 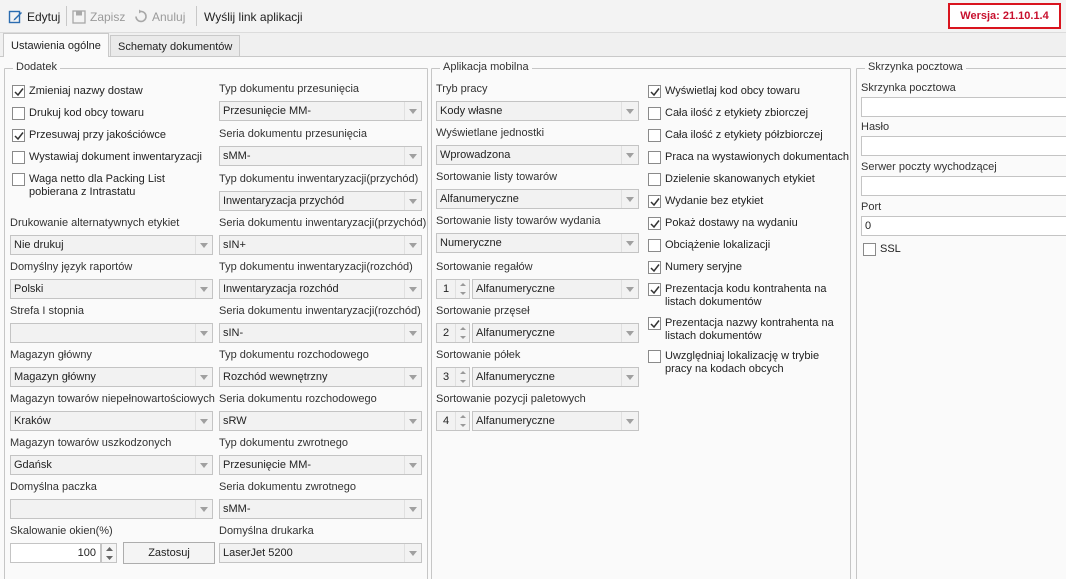 I want to click on checkbox-split-scanned-labels: Dzielenie skanowanych etykiet, so click(x=731, y=179).